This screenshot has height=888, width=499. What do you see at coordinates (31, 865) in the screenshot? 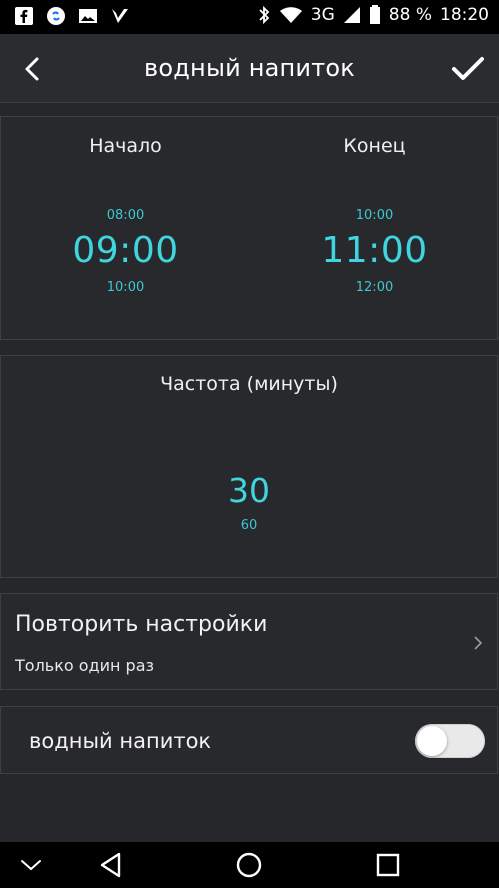
I see `chevron-down-icon` at bounding box center [31, 865].